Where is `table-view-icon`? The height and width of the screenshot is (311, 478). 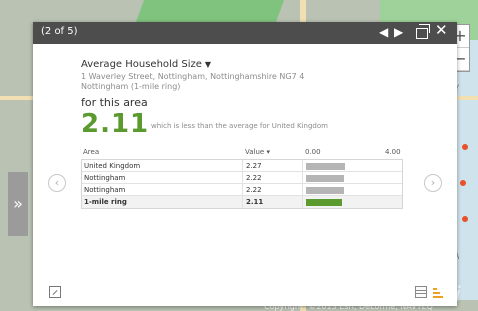
table-view-icon is located at coordinates (421, 292).